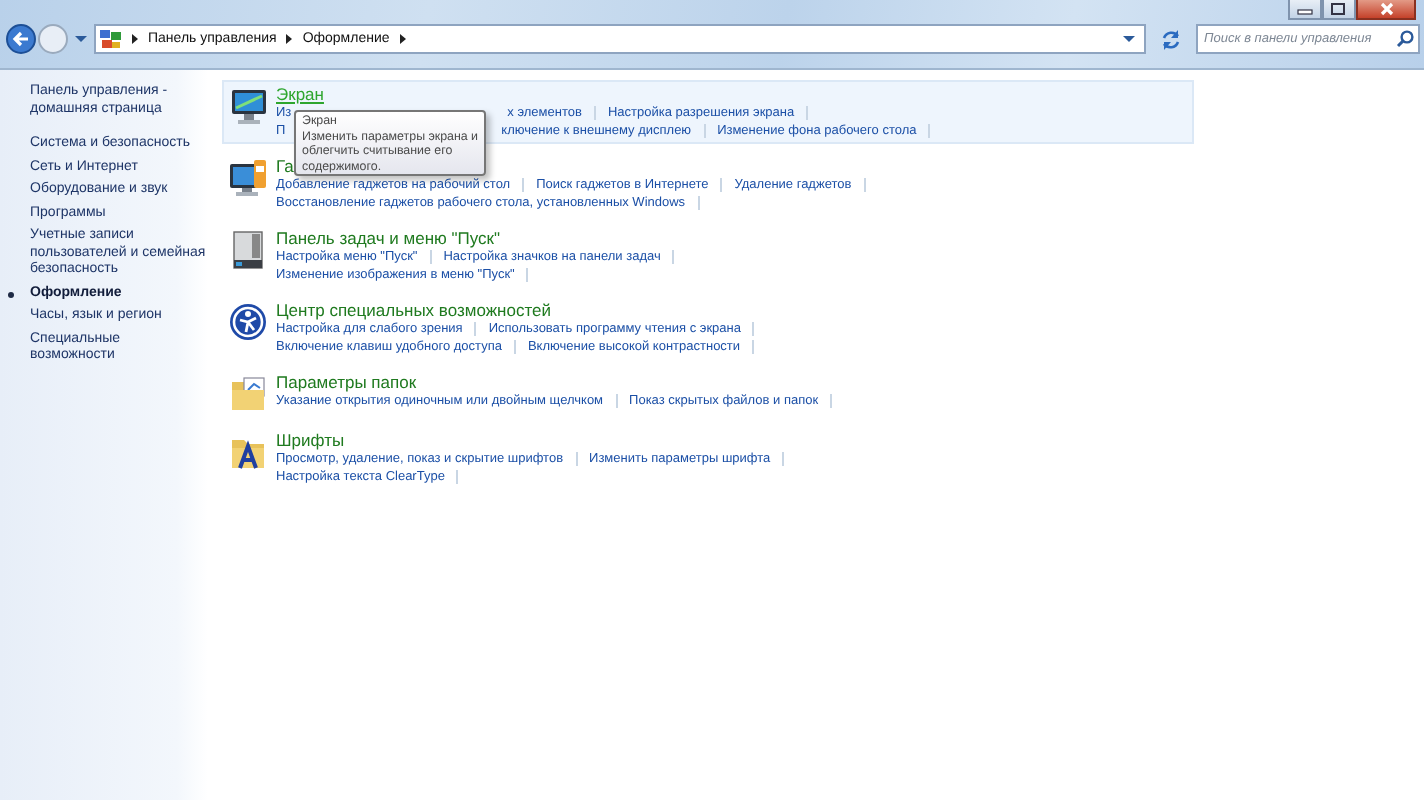 The image size is (1424, 800). I want to click on control-panel-icon, so click(111, 39).